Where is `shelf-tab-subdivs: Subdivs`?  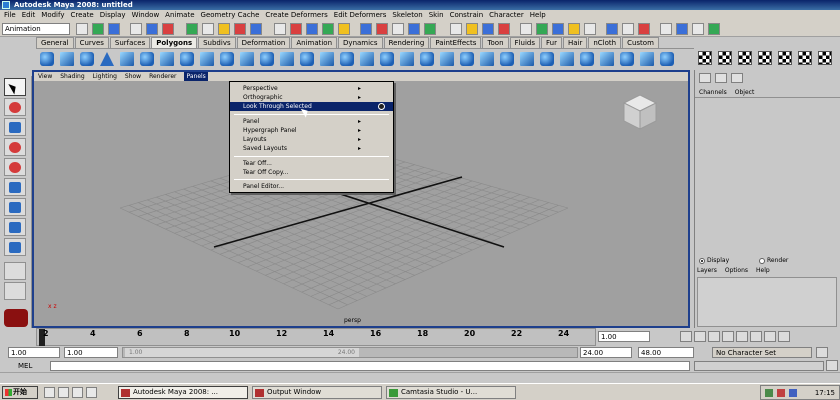
shelf-tab-subdivs: Subdivs is located at coordinates (217, 42).